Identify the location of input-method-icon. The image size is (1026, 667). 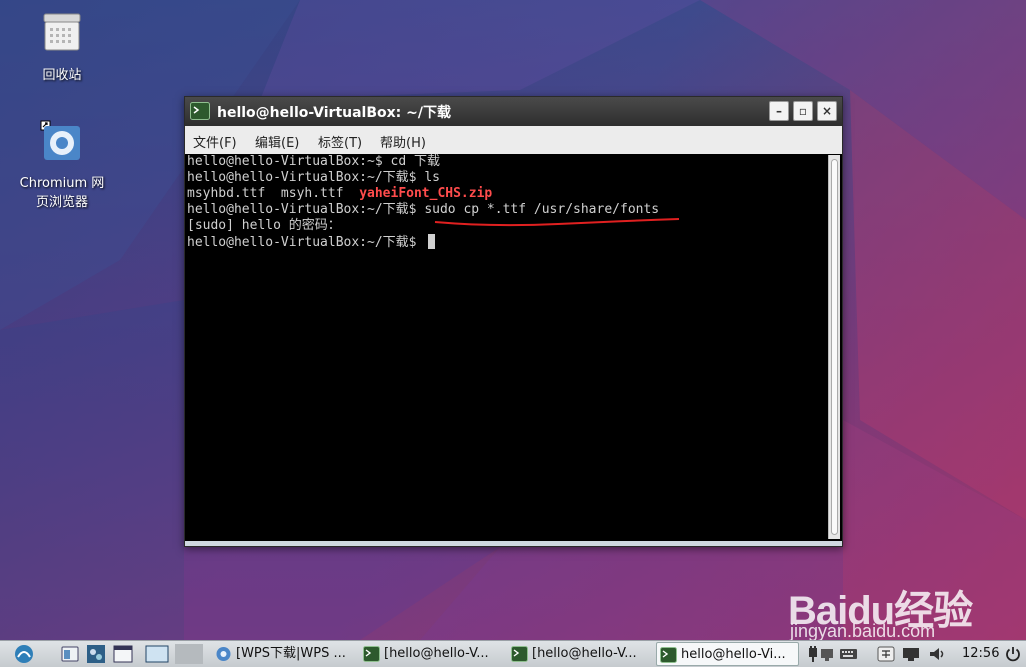
(886, 654).